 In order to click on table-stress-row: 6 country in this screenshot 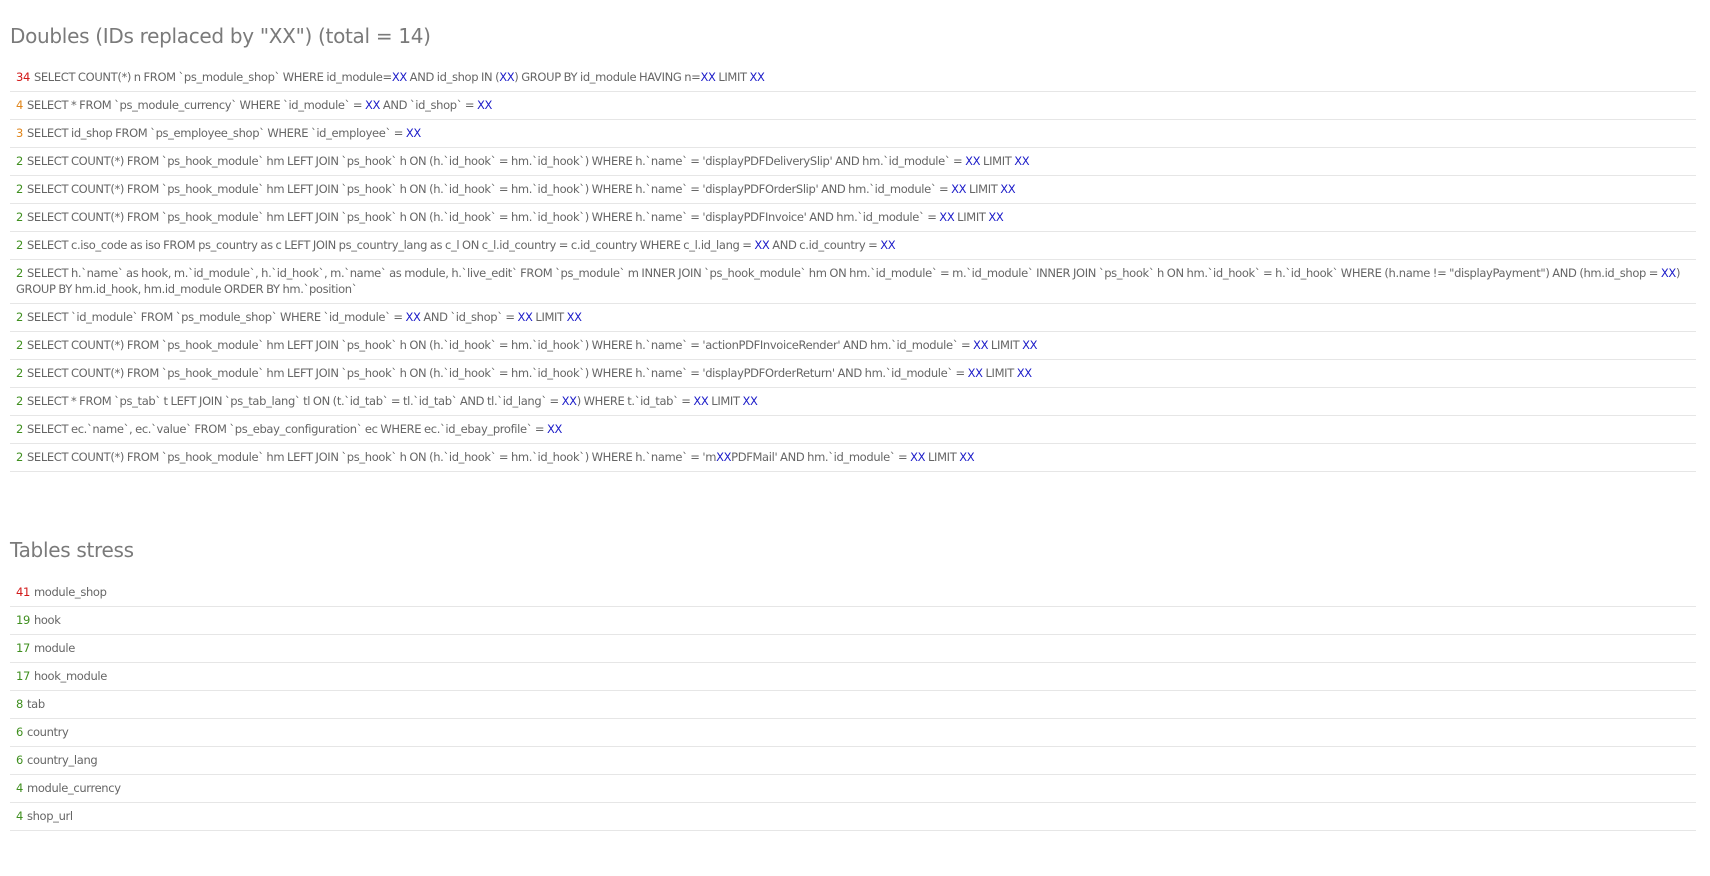, I will do `click(853, 733)`.